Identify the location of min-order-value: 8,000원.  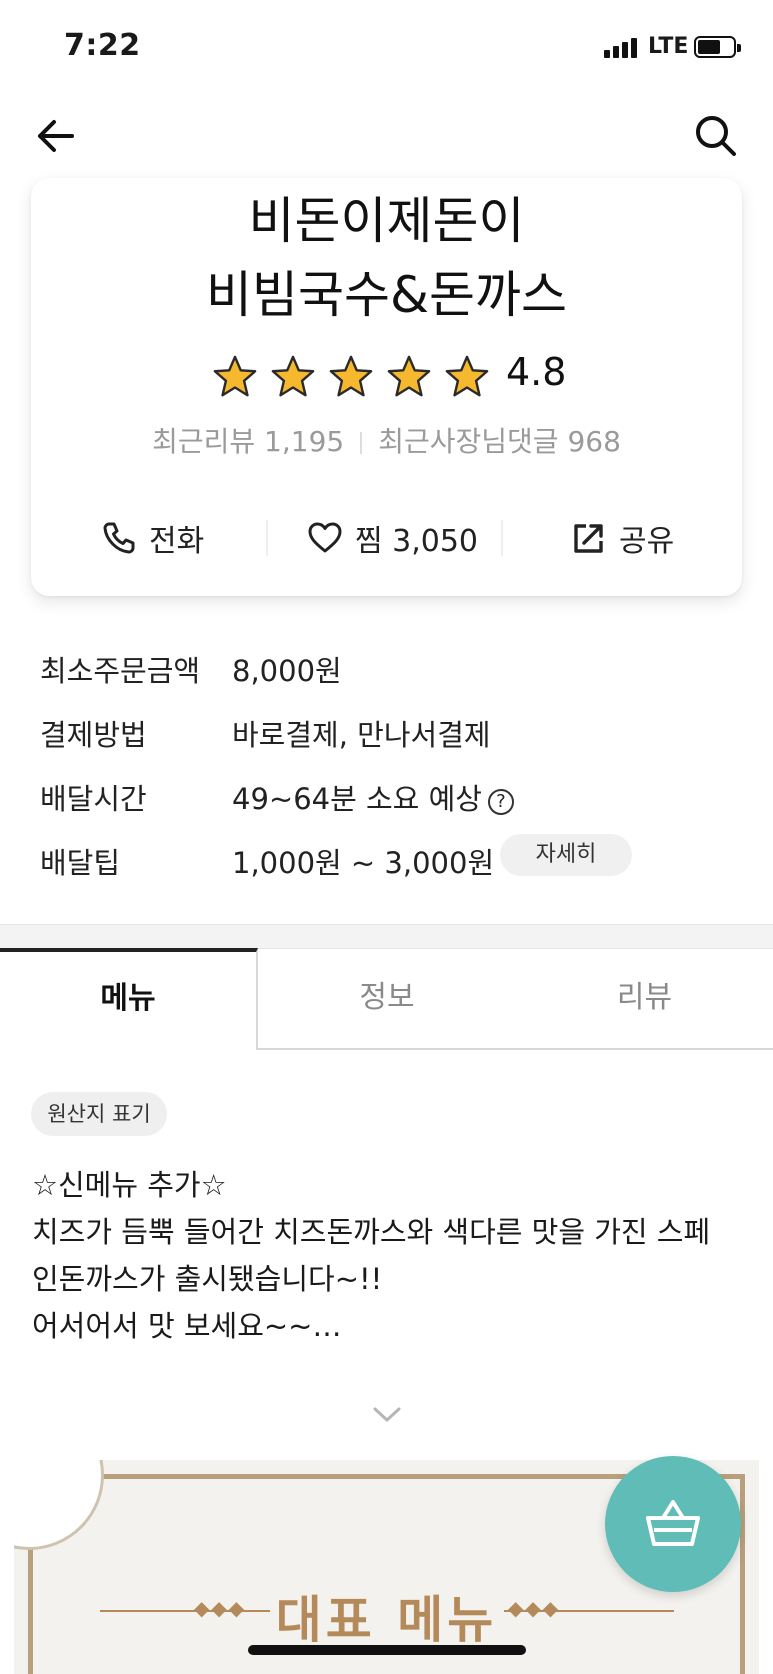
(287, 671).